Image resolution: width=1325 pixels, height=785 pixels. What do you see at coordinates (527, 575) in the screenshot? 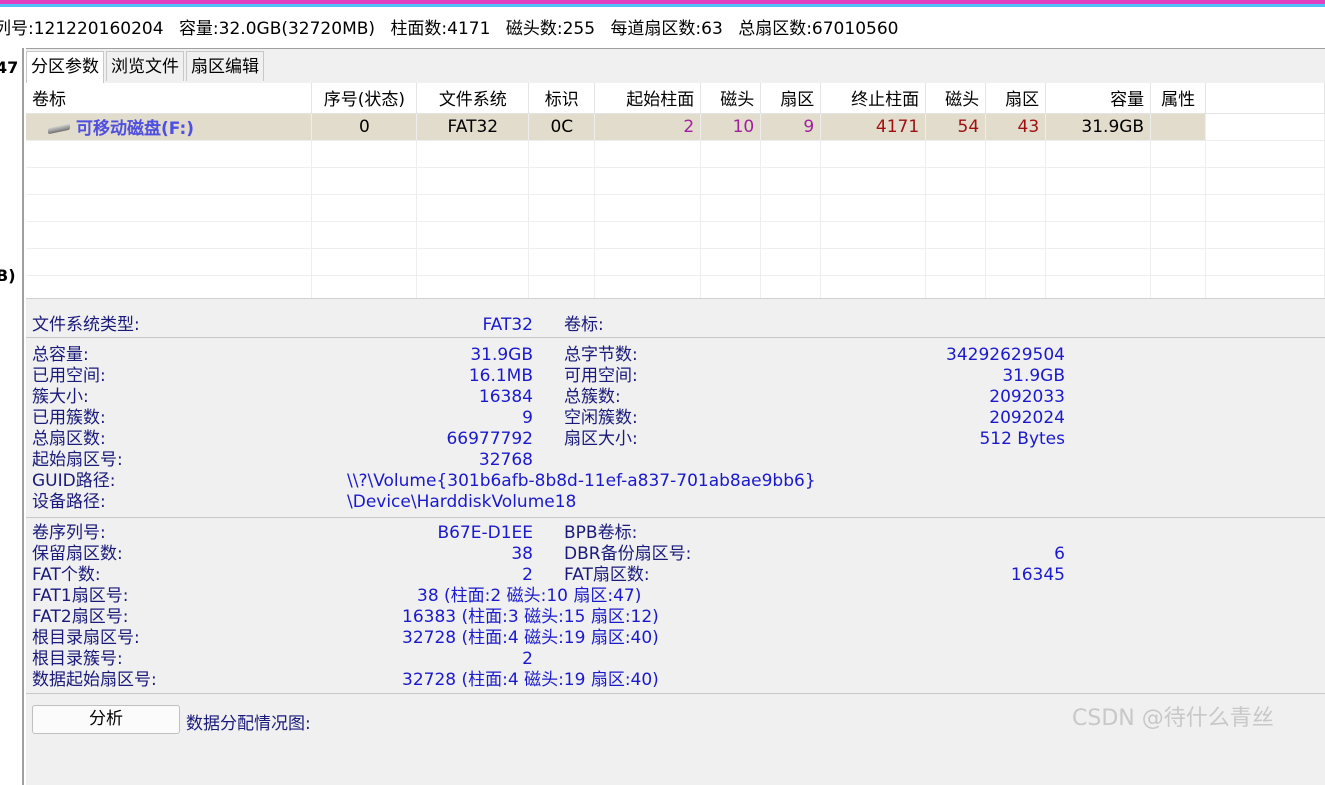
I see `fat-count-value: 2` at bounding box center [527, 575].